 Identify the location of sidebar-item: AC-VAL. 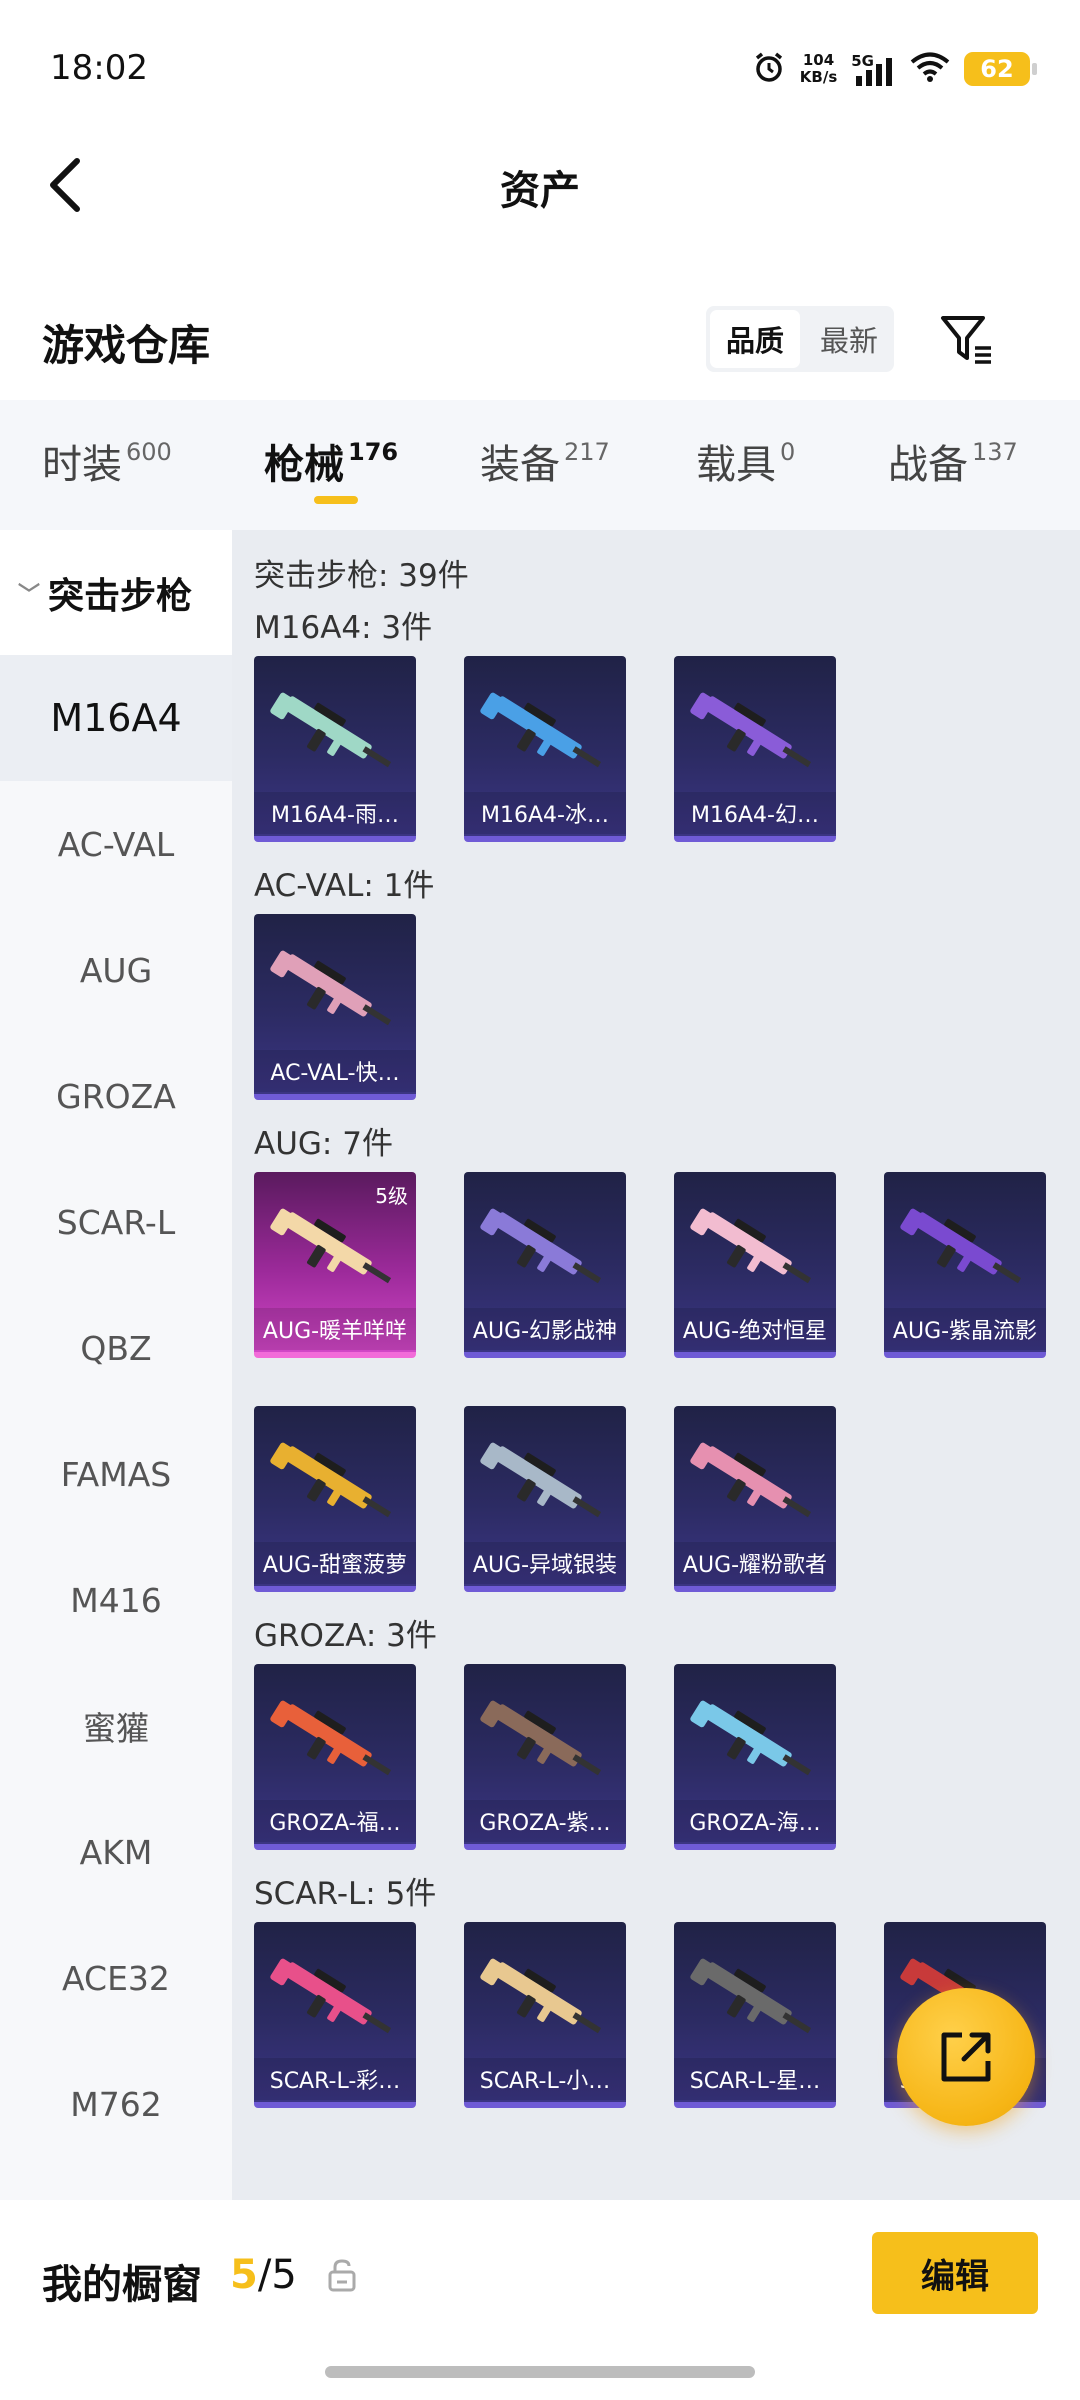
(116, 844).